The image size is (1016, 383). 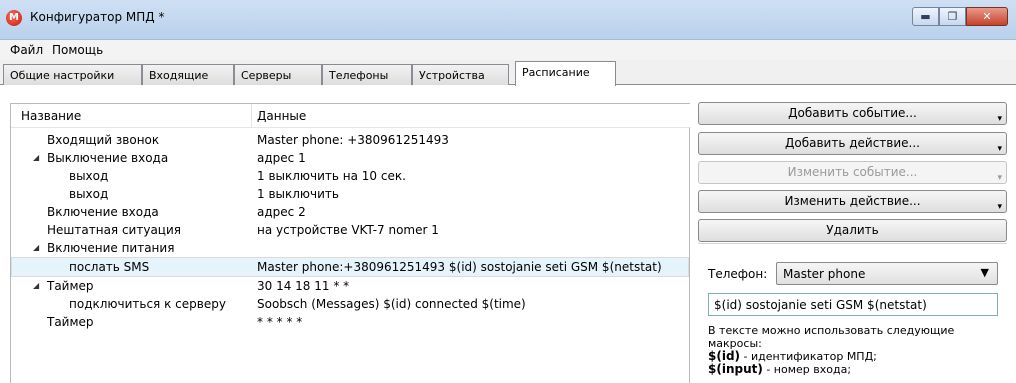 What do you see at coordinates (280, 322) in the screenshot?
I see `row-value: * * * * *` at bounding box center [280, 322].